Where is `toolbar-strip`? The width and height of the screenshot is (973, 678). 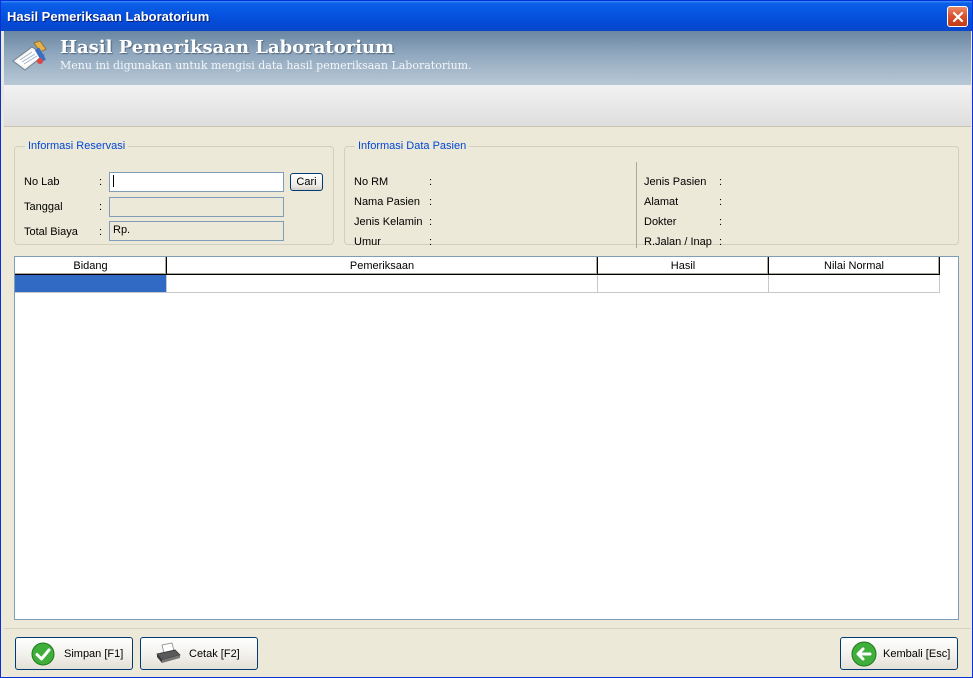
toolbar-strip is located at coordinates (487, 106).